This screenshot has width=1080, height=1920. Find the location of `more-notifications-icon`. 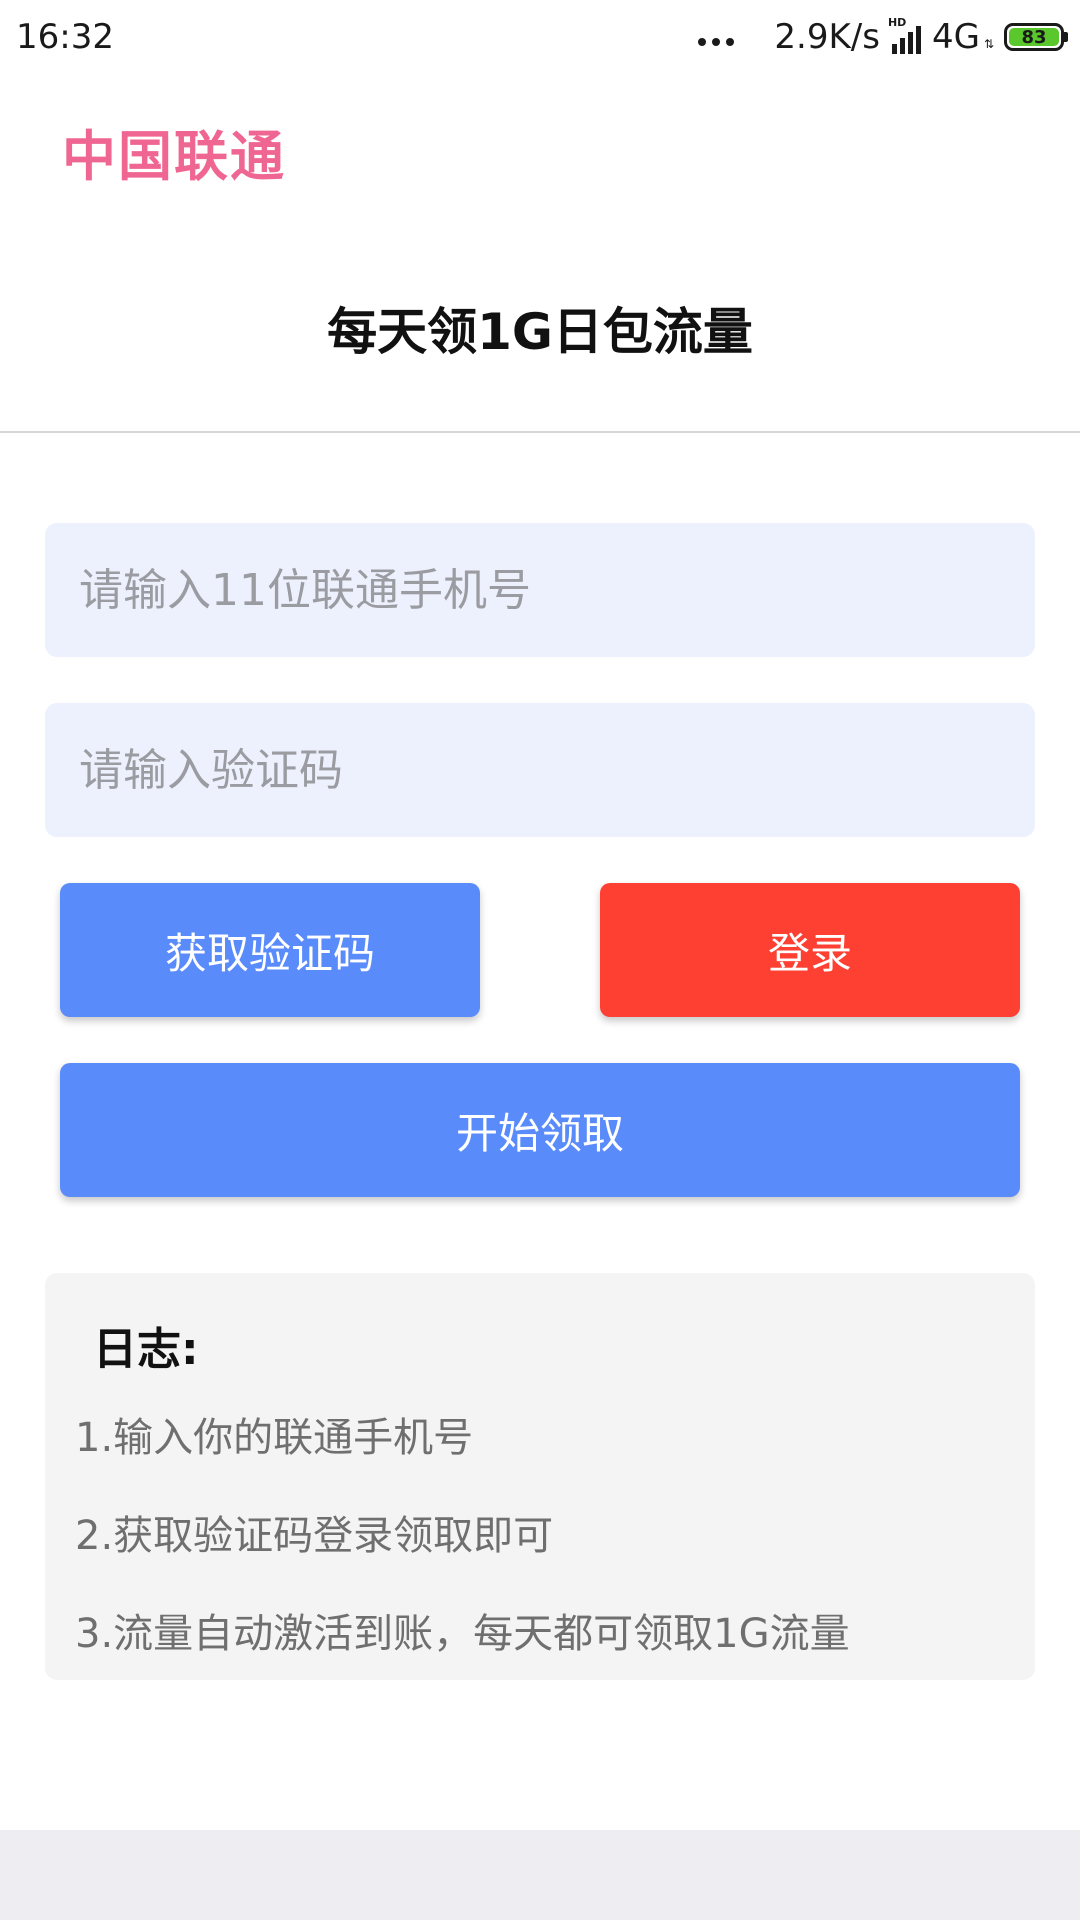

more-notifications-icon is located at coordinates (716, 42).